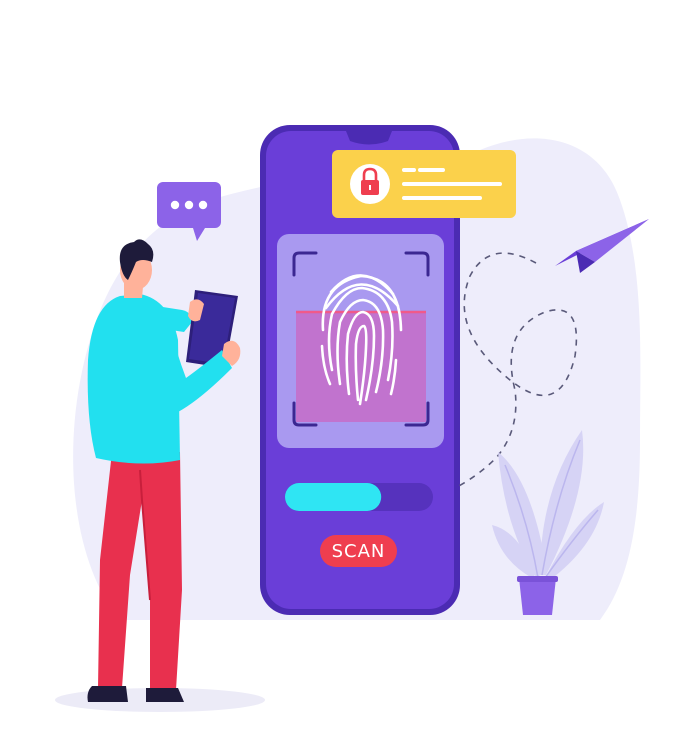 The image size is (700, 740). I want to click on scan-progress-bar, so click(359, 497).